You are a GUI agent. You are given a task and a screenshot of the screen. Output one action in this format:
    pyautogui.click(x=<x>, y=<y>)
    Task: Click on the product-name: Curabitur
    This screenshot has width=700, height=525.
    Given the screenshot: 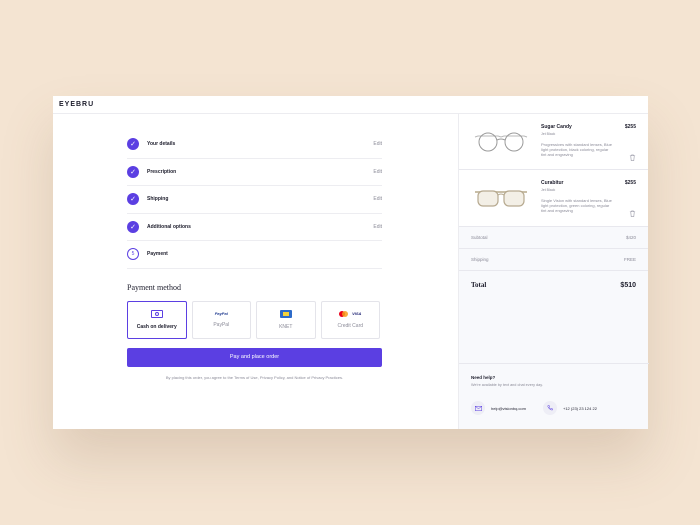 What is the action you would take?
    pyautogui.click(x=552, y=183)
    